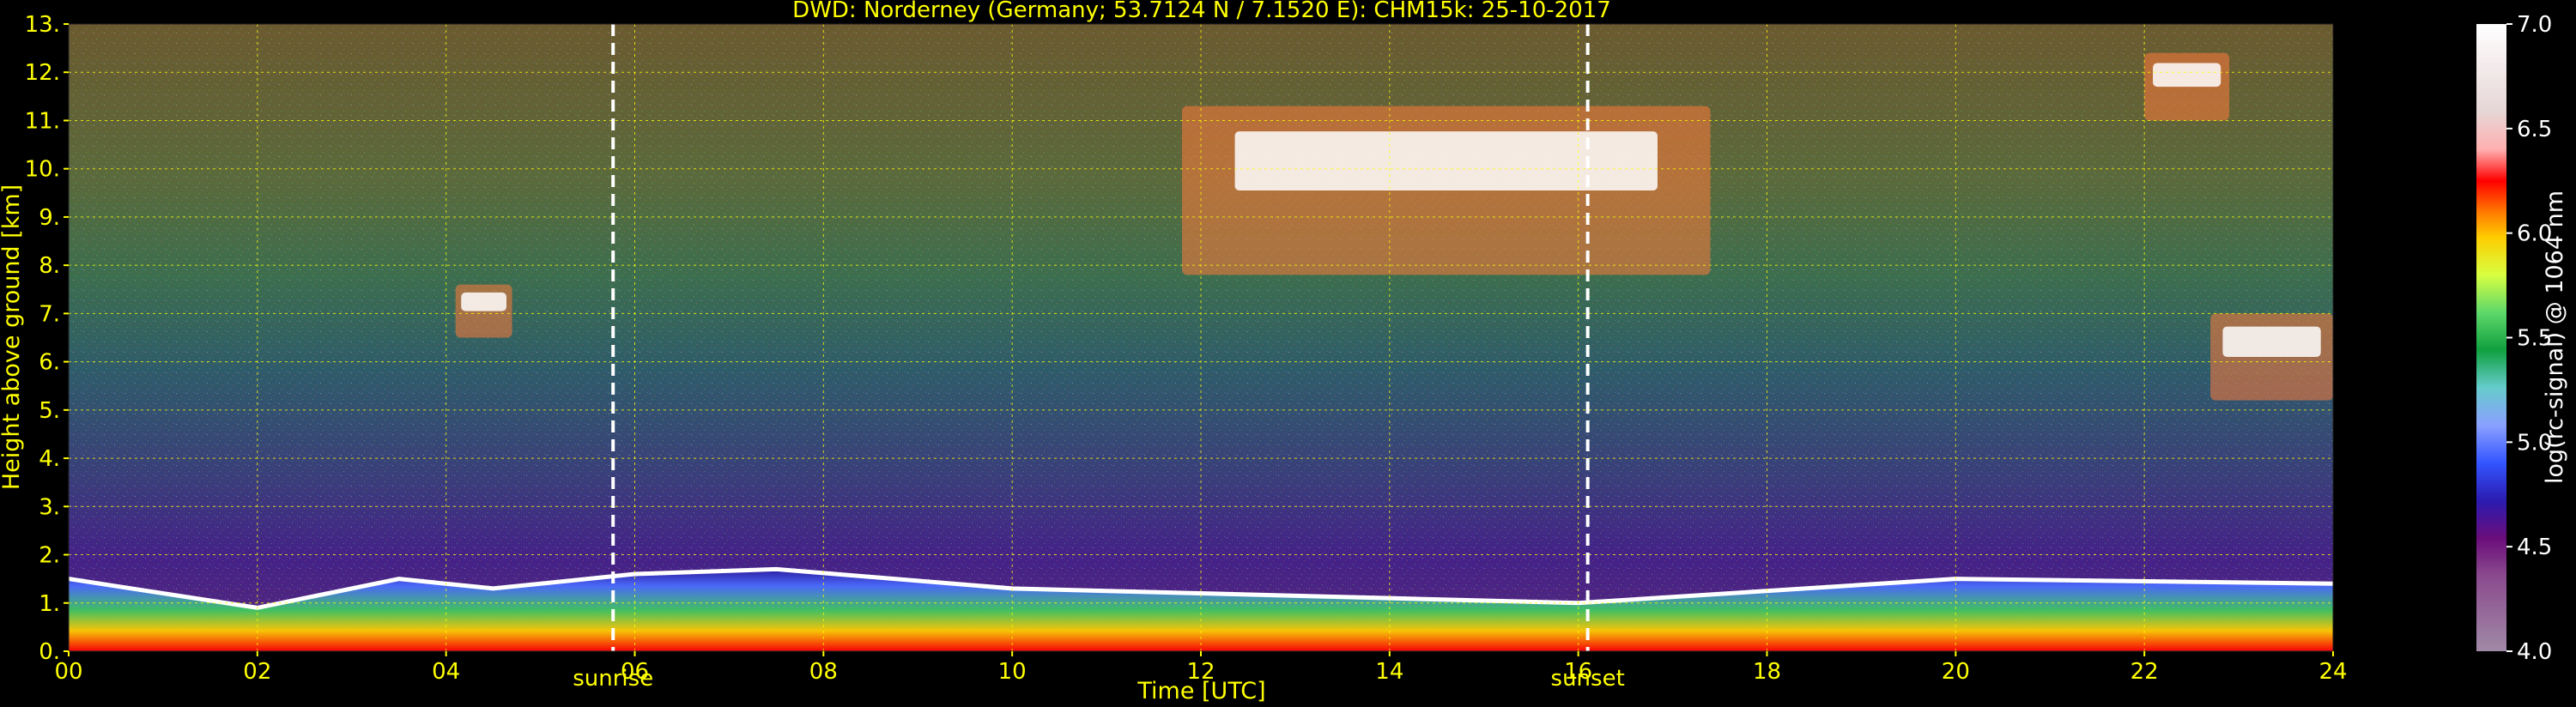 Image resolution: width=2576 pixels, height=707 pixels. Describe the element at coordinates (446, 672) in the screenshot. I see `x-tick-label: 04` at that location.